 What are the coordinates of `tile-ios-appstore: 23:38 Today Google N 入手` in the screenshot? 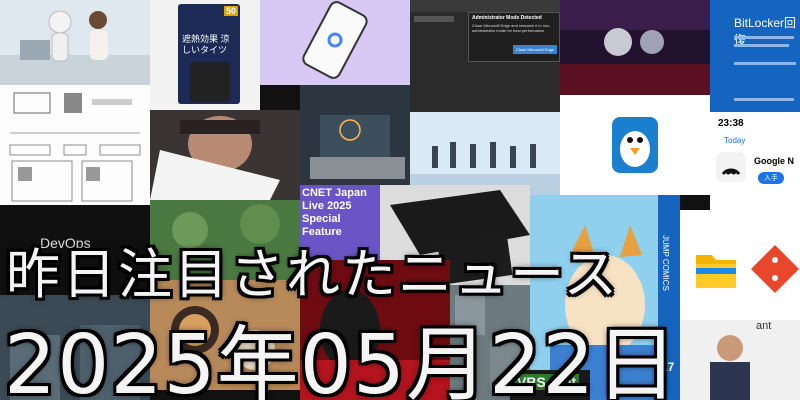 It's located at (755, 161).